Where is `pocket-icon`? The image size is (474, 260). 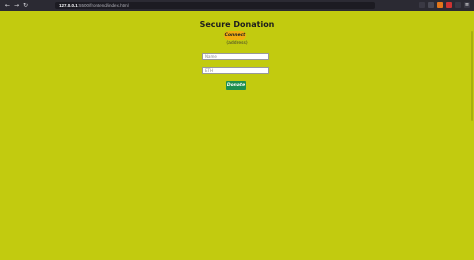 pocket-icon is located at coordinates (422, 5).